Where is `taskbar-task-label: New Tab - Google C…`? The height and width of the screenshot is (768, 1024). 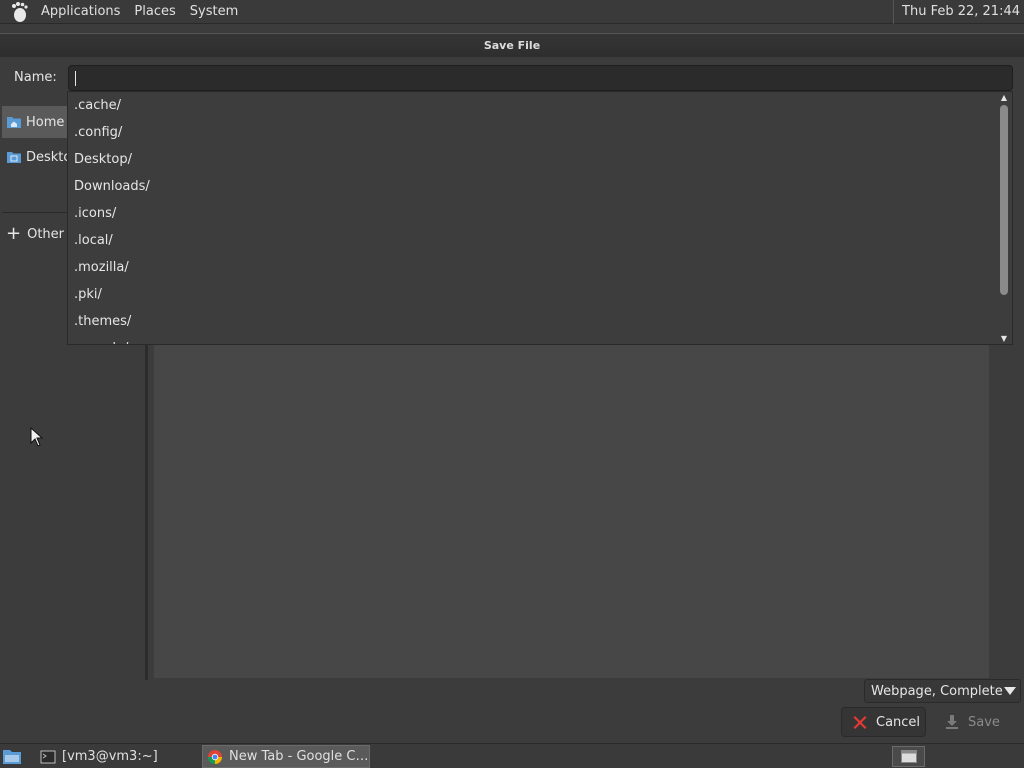
taskbar-task-label: New Tab - Google C… is located at coordinates (299, 756).